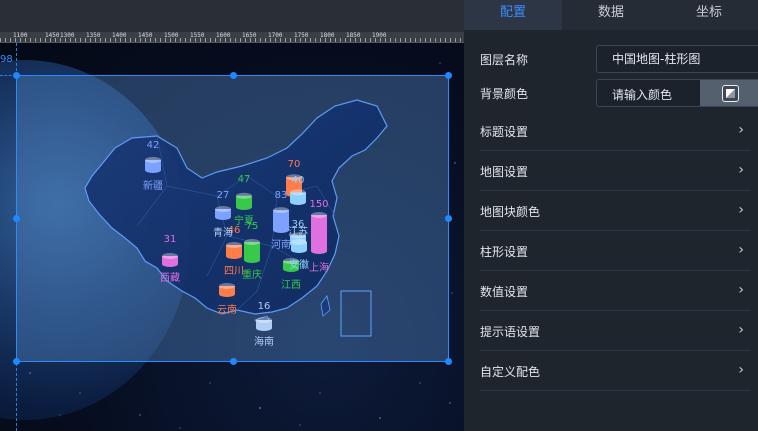  Describe the element at coordinates (244, 179) in the screenshot. I see `bar-value-label: 47` at that location.